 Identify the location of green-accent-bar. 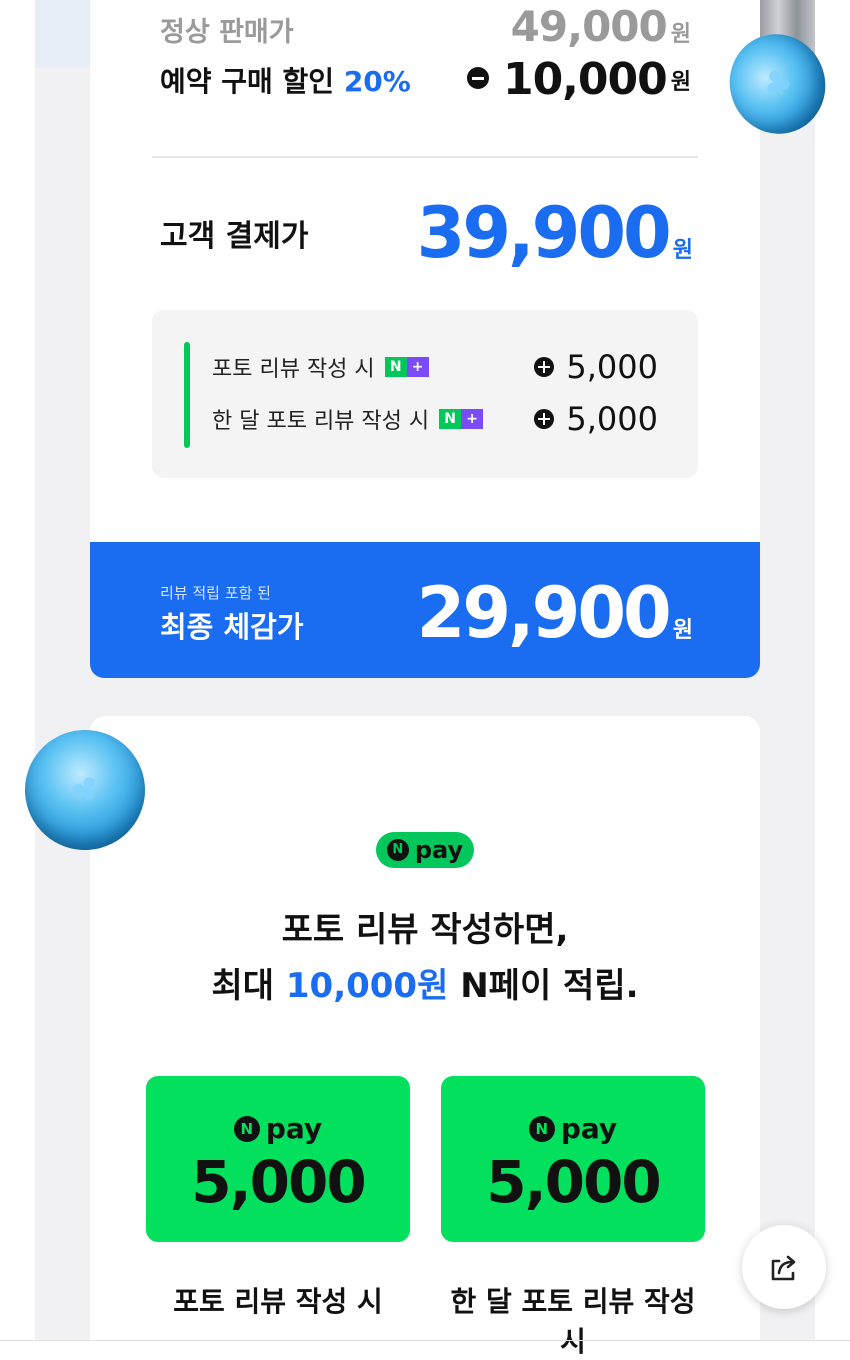
(187, 395).